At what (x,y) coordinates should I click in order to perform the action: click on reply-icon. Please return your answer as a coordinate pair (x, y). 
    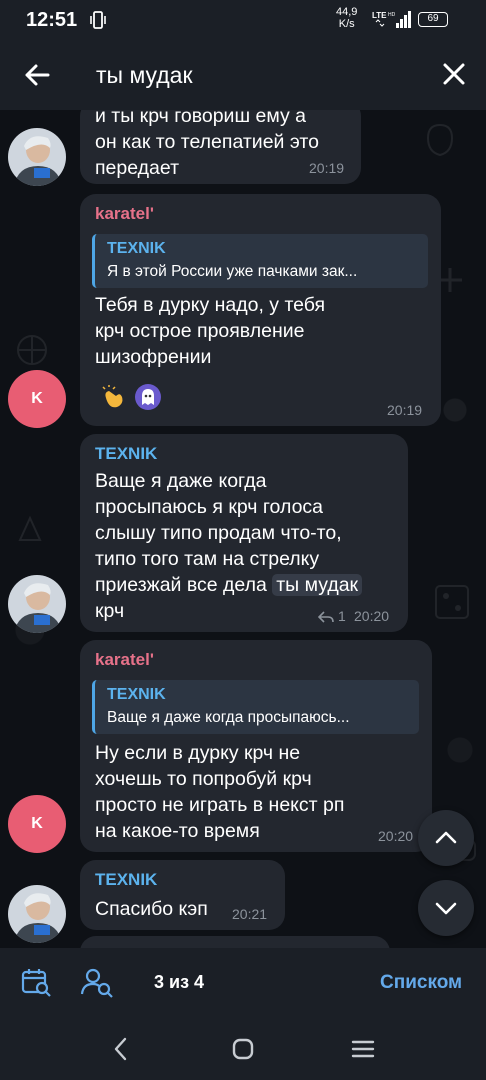
    Looking at the image, I should click on (326, 617).